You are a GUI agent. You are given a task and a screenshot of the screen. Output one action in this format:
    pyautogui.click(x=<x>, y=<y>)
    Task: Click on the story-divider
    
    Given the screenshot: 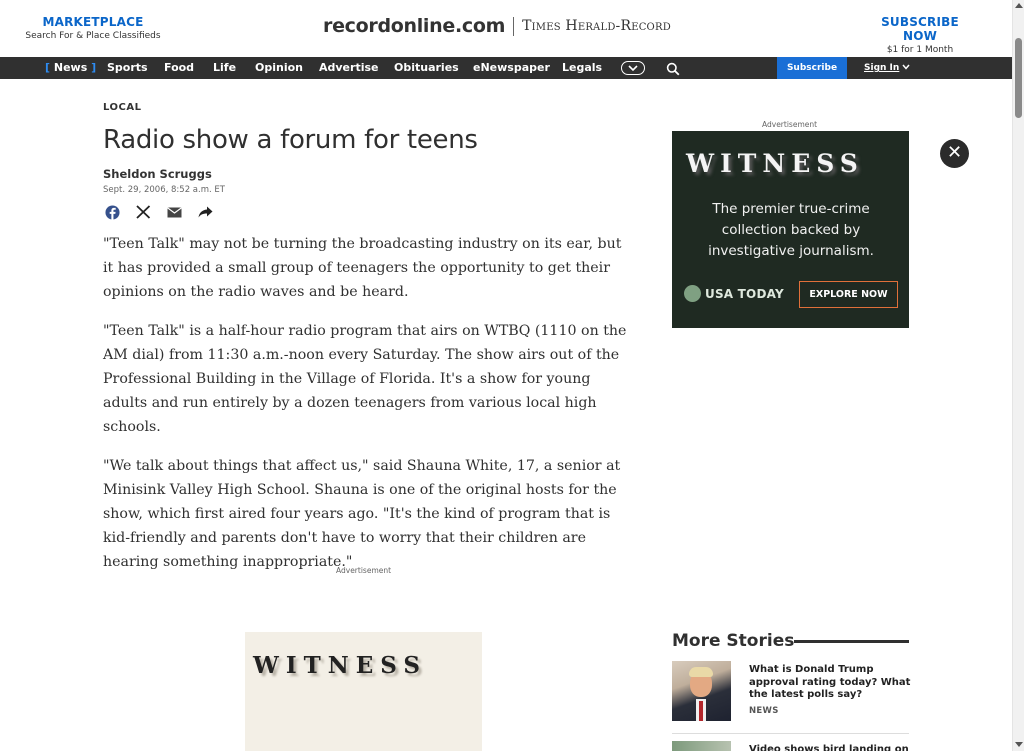 What is the action you would take?
    pyautogui.click(x=790, y=733)
    